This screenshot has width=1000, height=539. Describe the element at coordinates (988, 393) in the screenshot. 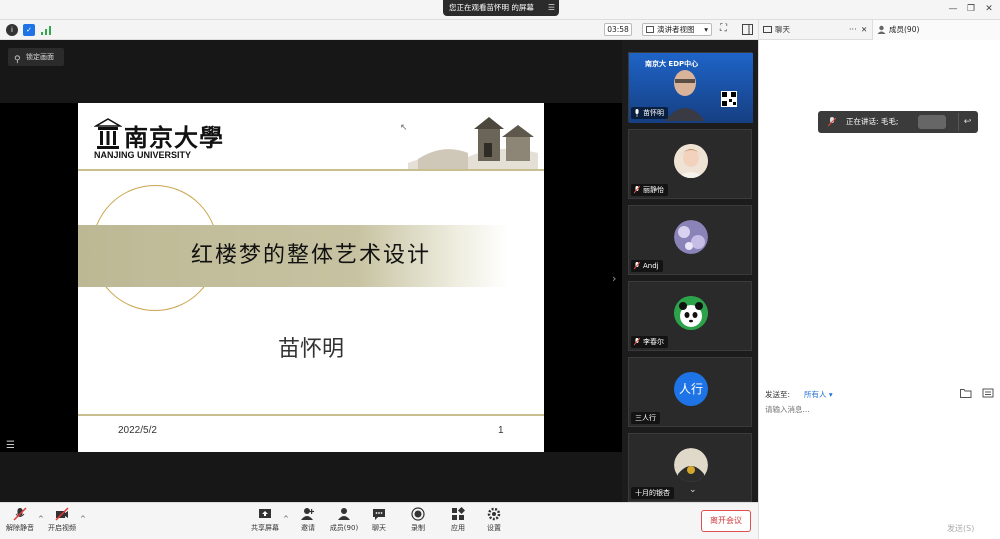

I see `chat-history-icon` at that location.